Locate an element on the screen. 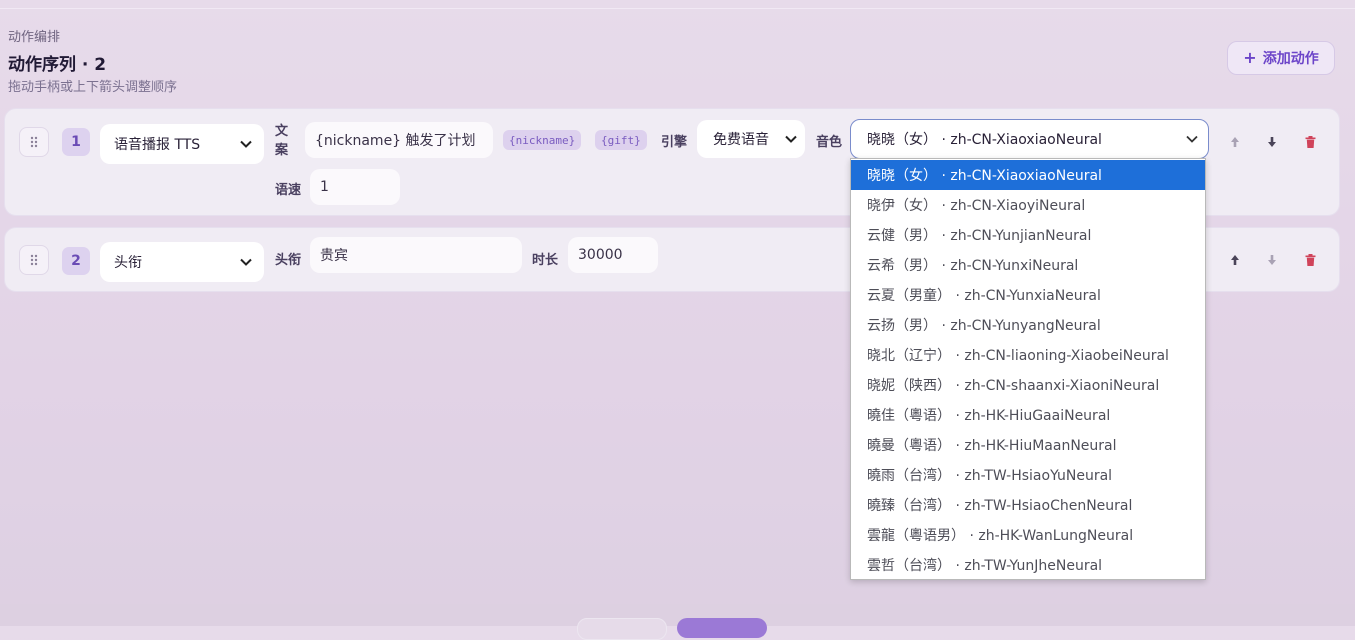 The height and width of the screenshot is (640, 1355). add-action-button: + 添加动作 is located at coordinates (1281, 58).